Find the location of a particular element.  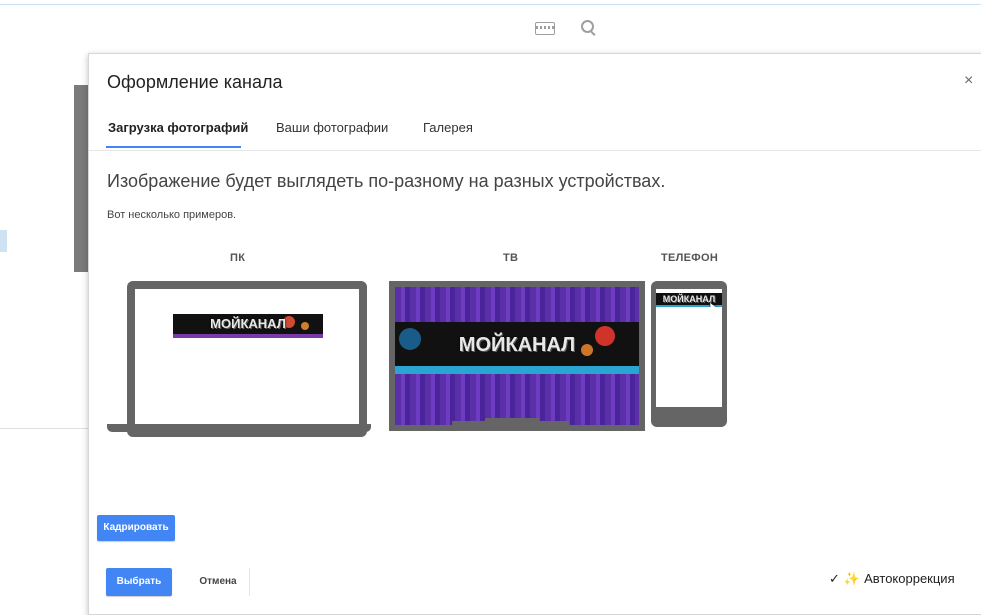

banner-preview-tv: МОЙКАНАЛ is located at coordinates (517, 348).